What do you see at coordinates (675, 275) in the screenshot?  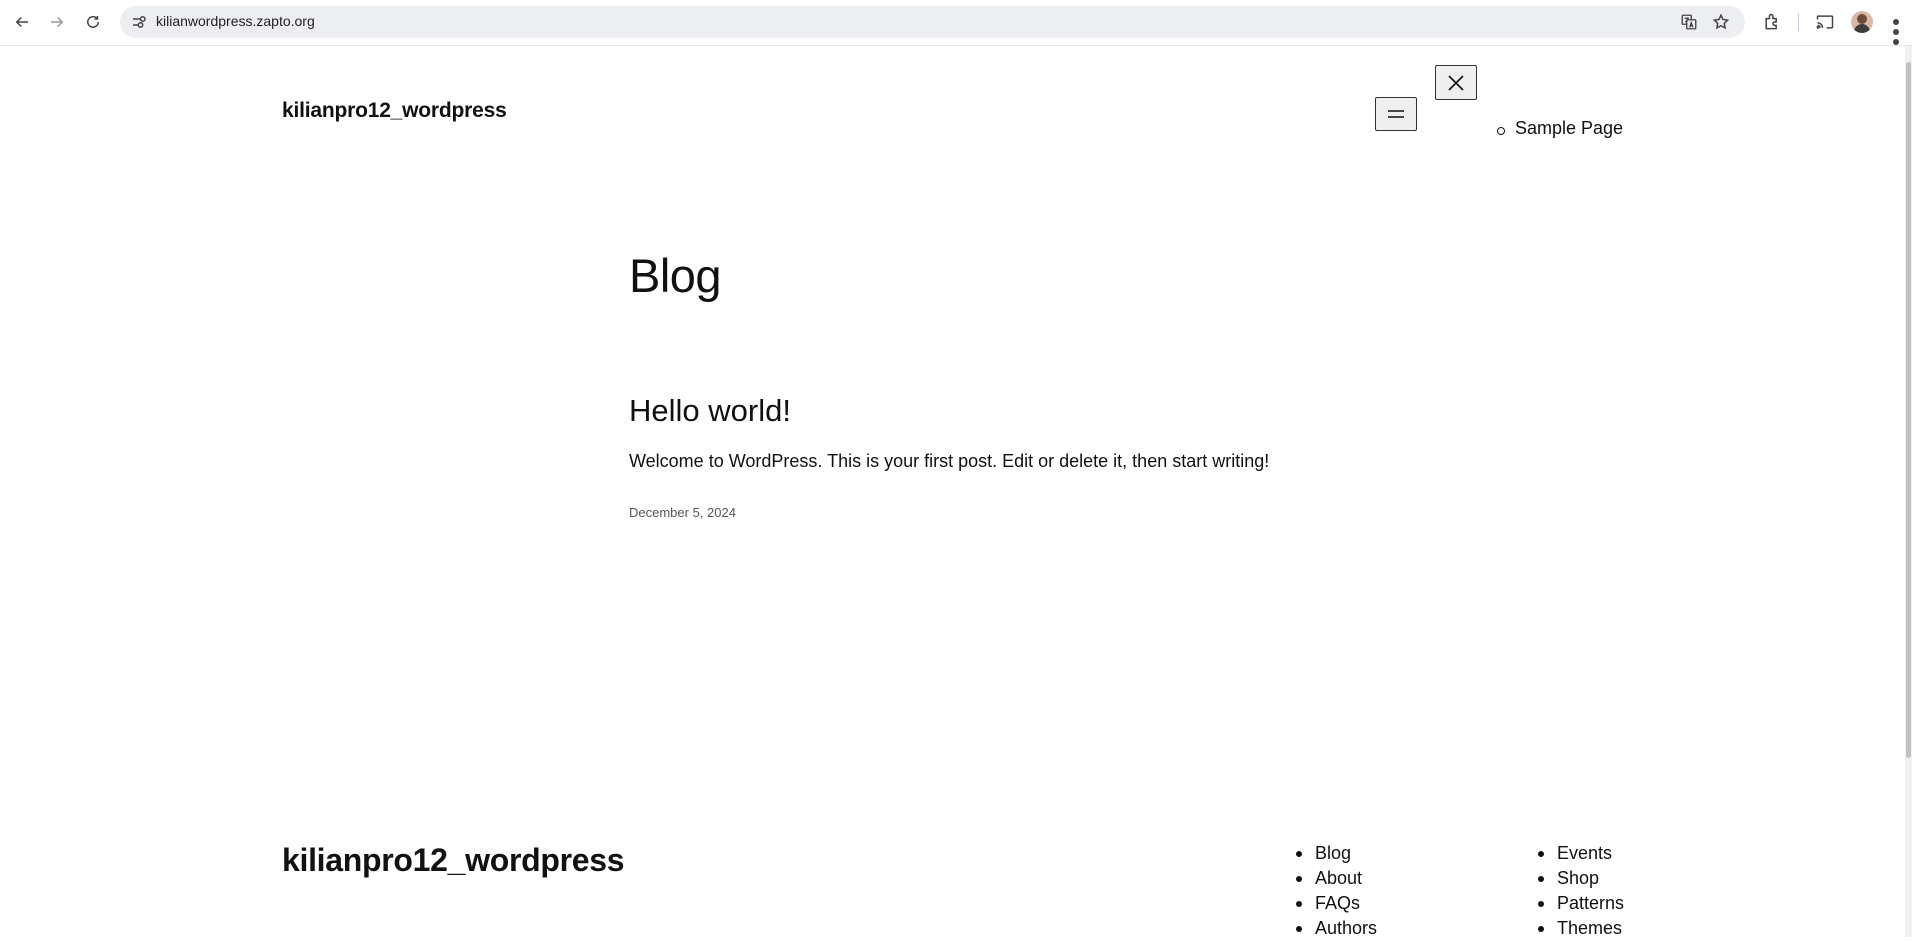 I see `page-title: Blog` at bounding box center [675, 275].